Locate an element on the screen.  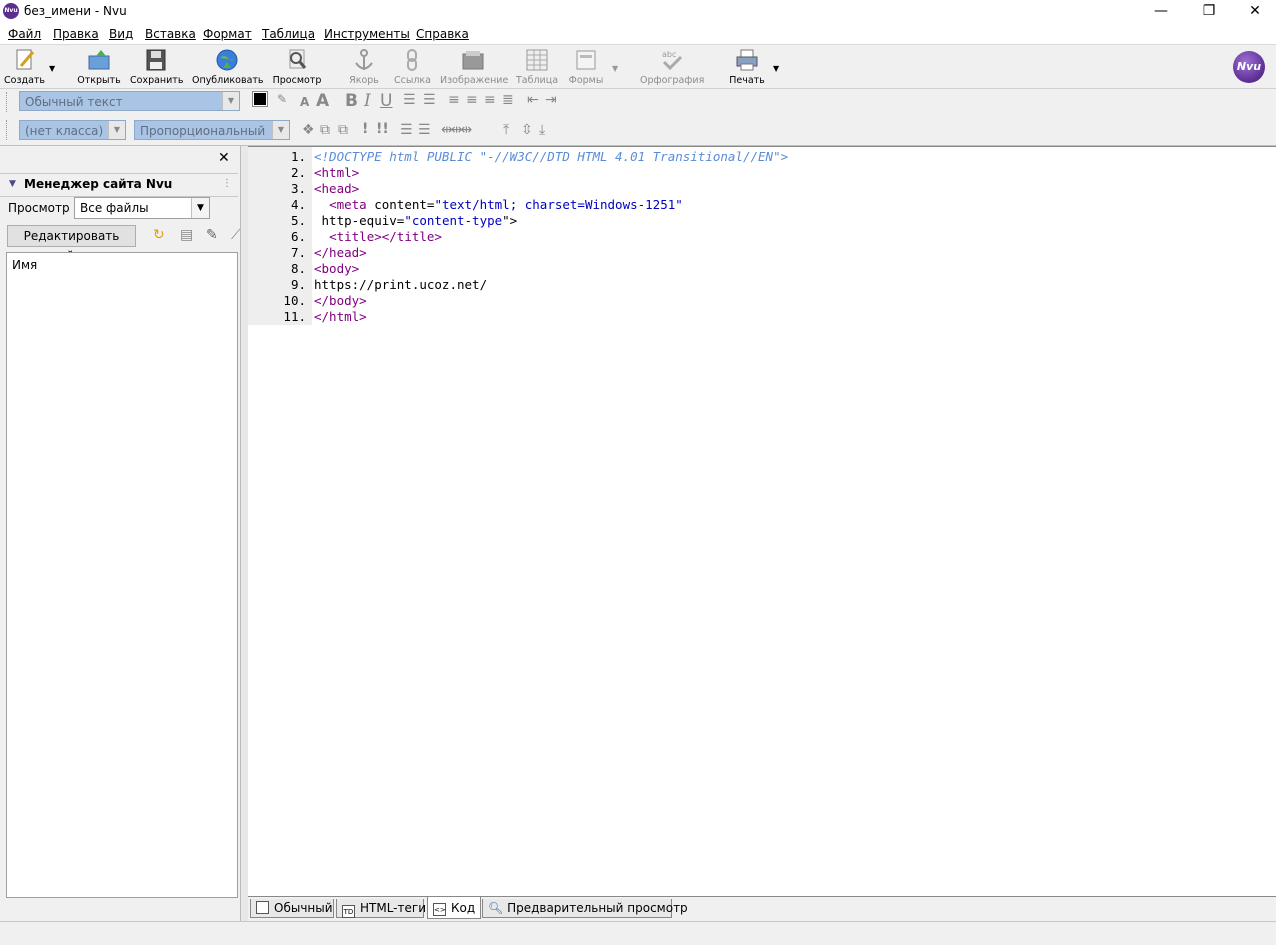
code-token: http-equiv= is located at coordinates (359, 220).